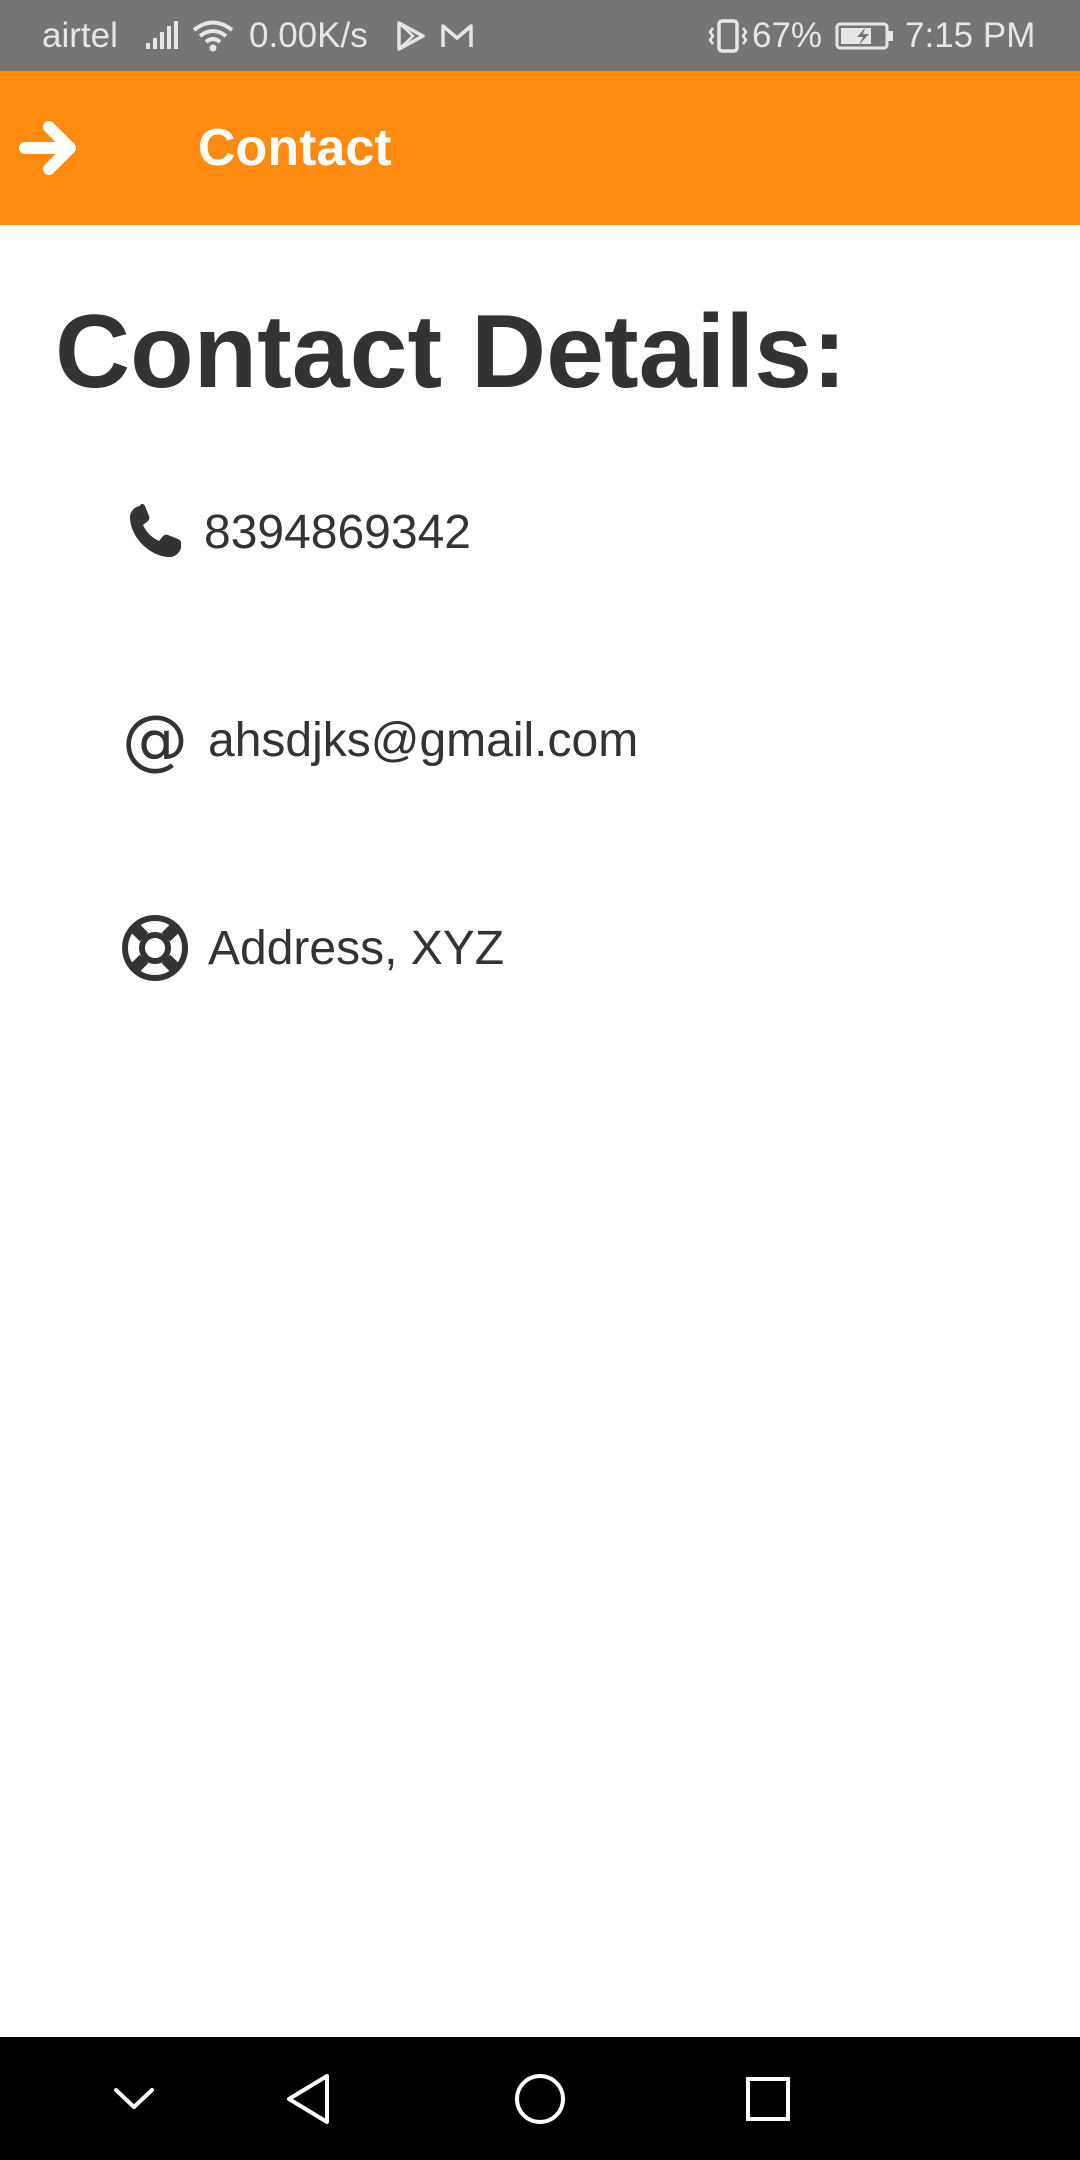  I want to click on contact-address-row: Address, XYZ, so click(312, 948).